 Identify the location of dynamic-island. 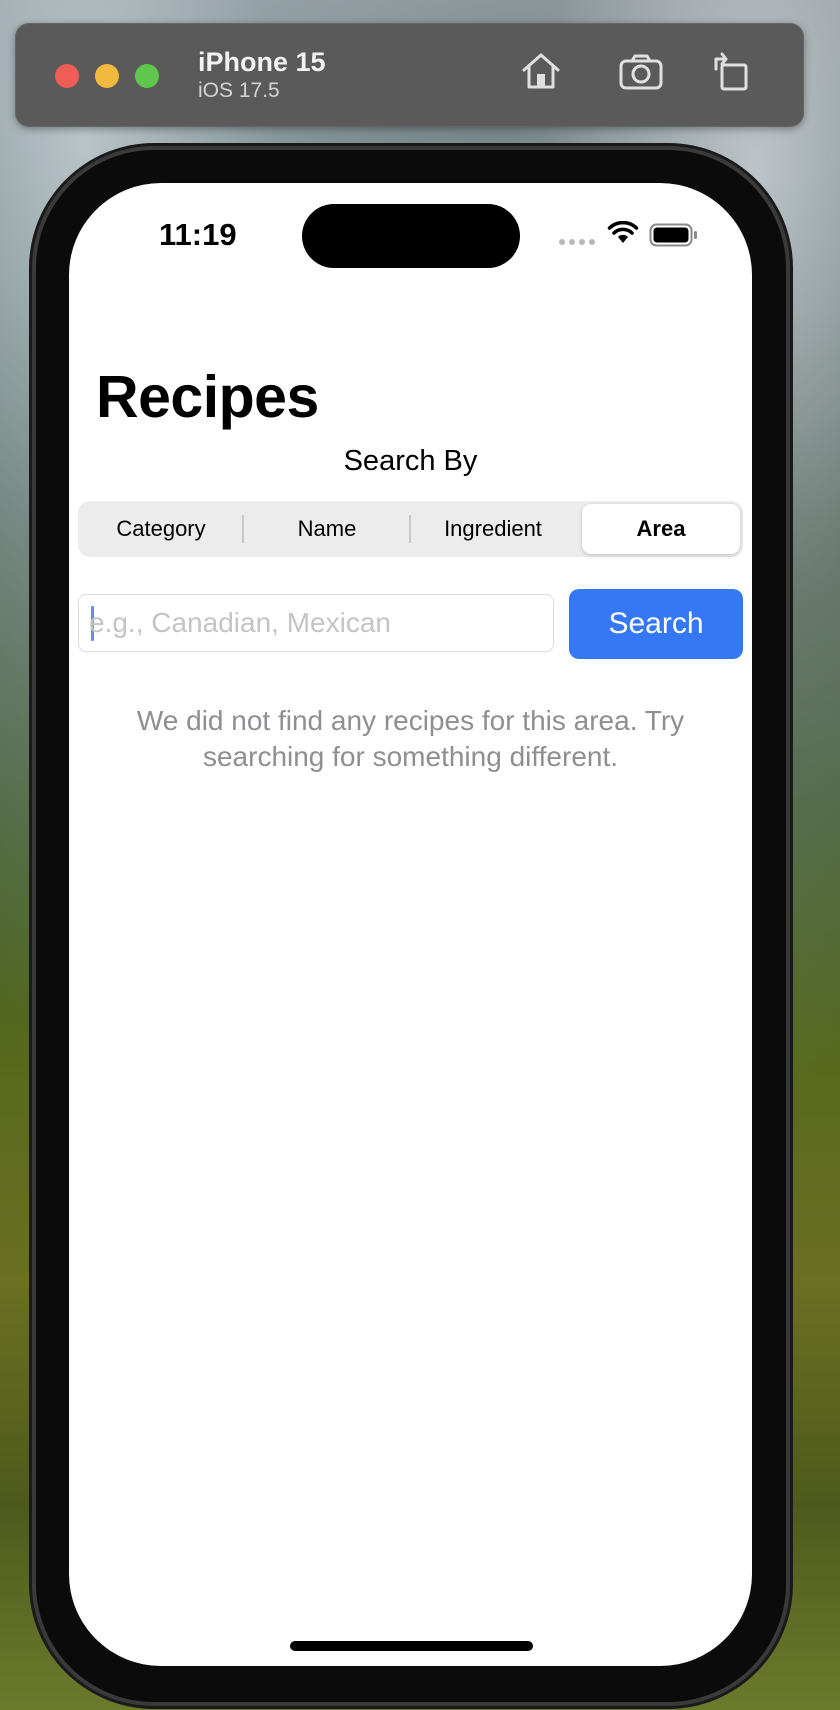
(411, 236).